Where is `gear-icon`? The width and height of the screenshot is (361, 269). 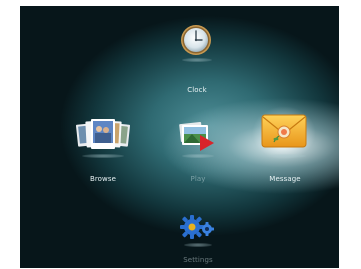 gear-icon is located at coordinates (197, 227).